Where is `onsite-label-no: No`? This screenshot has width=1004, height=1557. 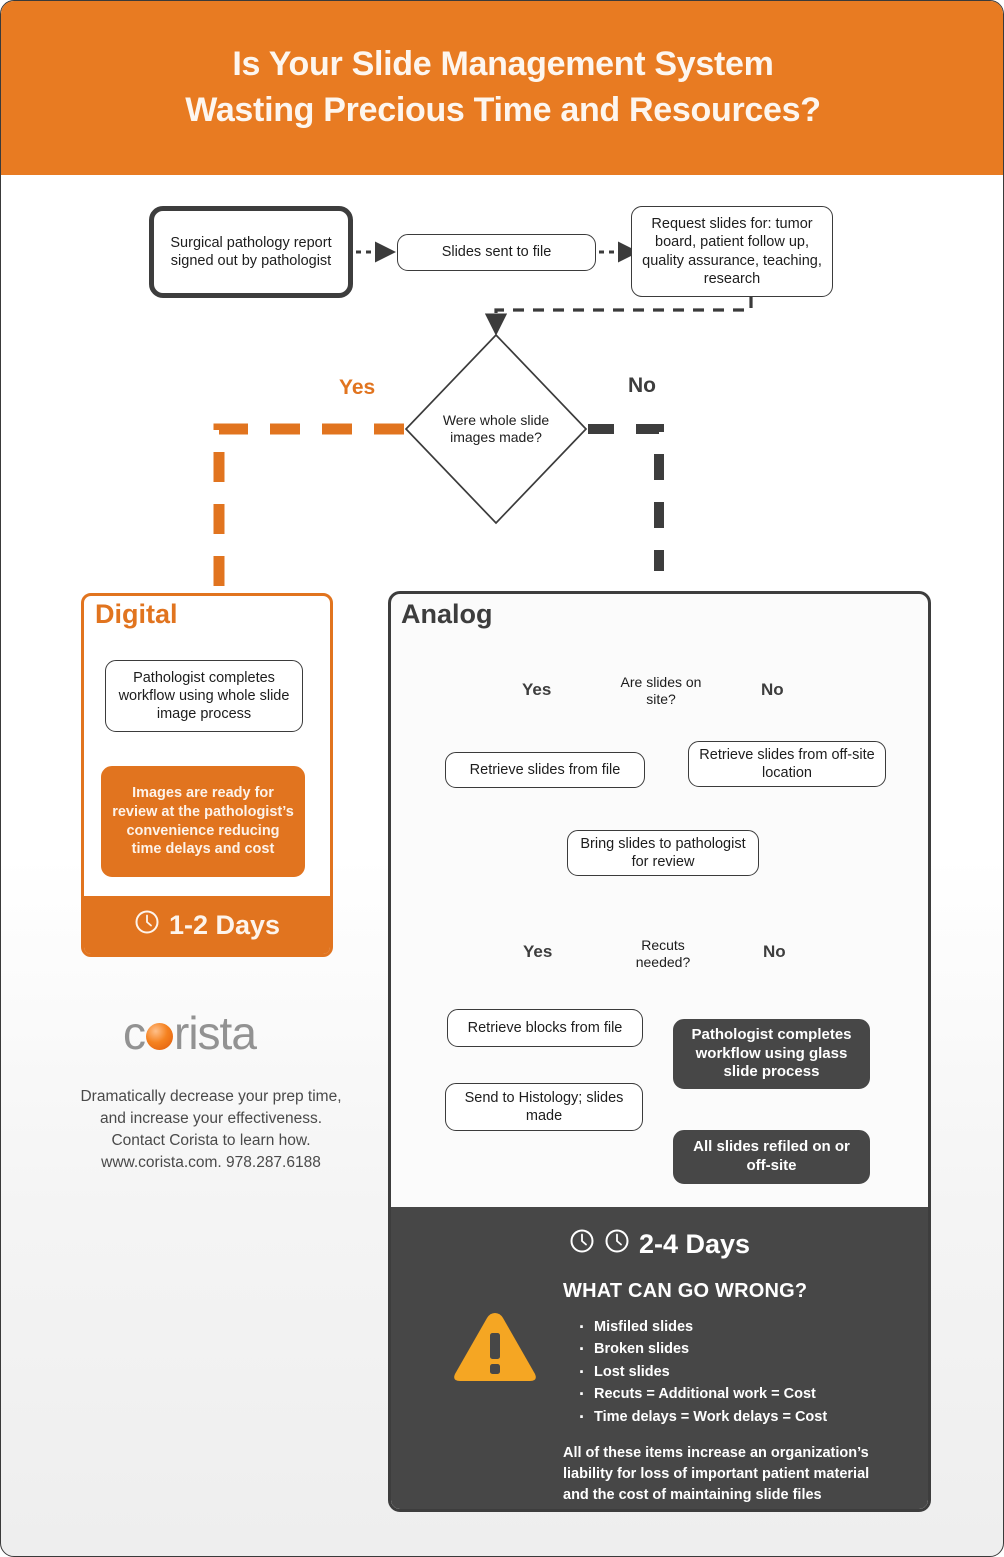 onsite-label-no: No is located at coordinates (772, 689).